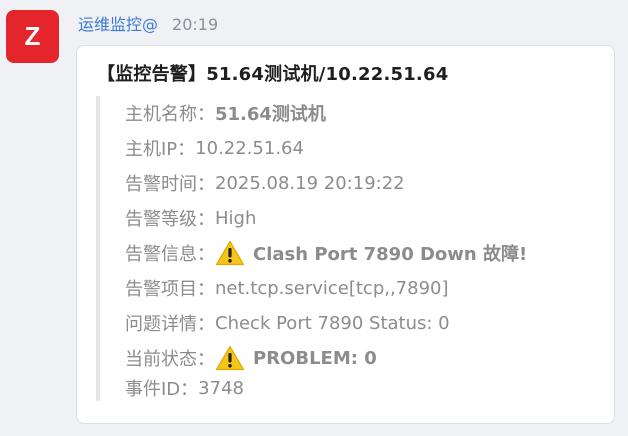  I want to click on field-label: 事件ID：, so click(162, 389).